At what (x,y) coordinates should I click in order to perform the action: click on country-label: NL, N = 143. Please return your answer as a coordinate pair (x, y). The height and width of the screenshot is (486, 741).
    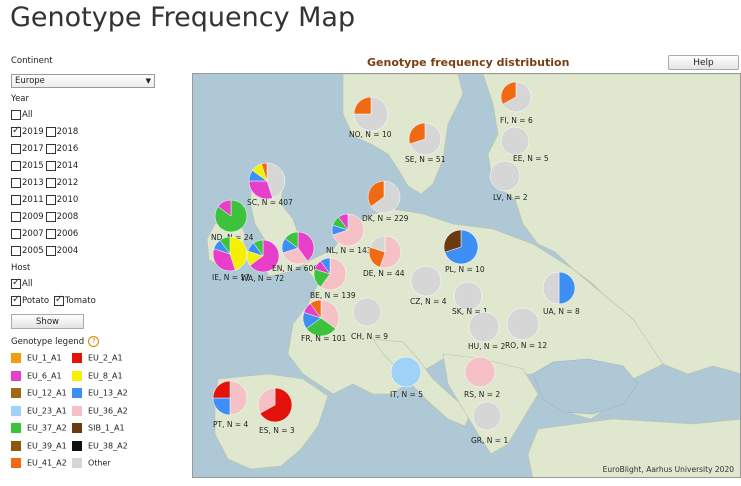
    Looking at the image, I should click on (349, 250).